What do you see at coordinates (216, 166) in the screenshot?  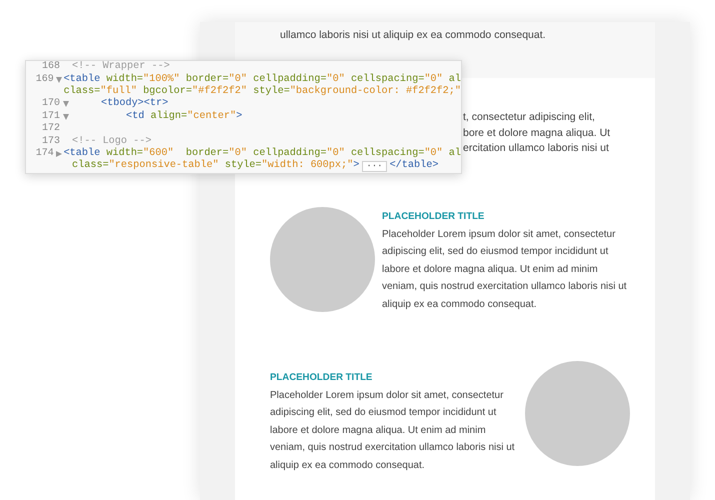 I see `code-text: class="responsive-table" style="width: 600px;">` at bounding box center [216, 166].